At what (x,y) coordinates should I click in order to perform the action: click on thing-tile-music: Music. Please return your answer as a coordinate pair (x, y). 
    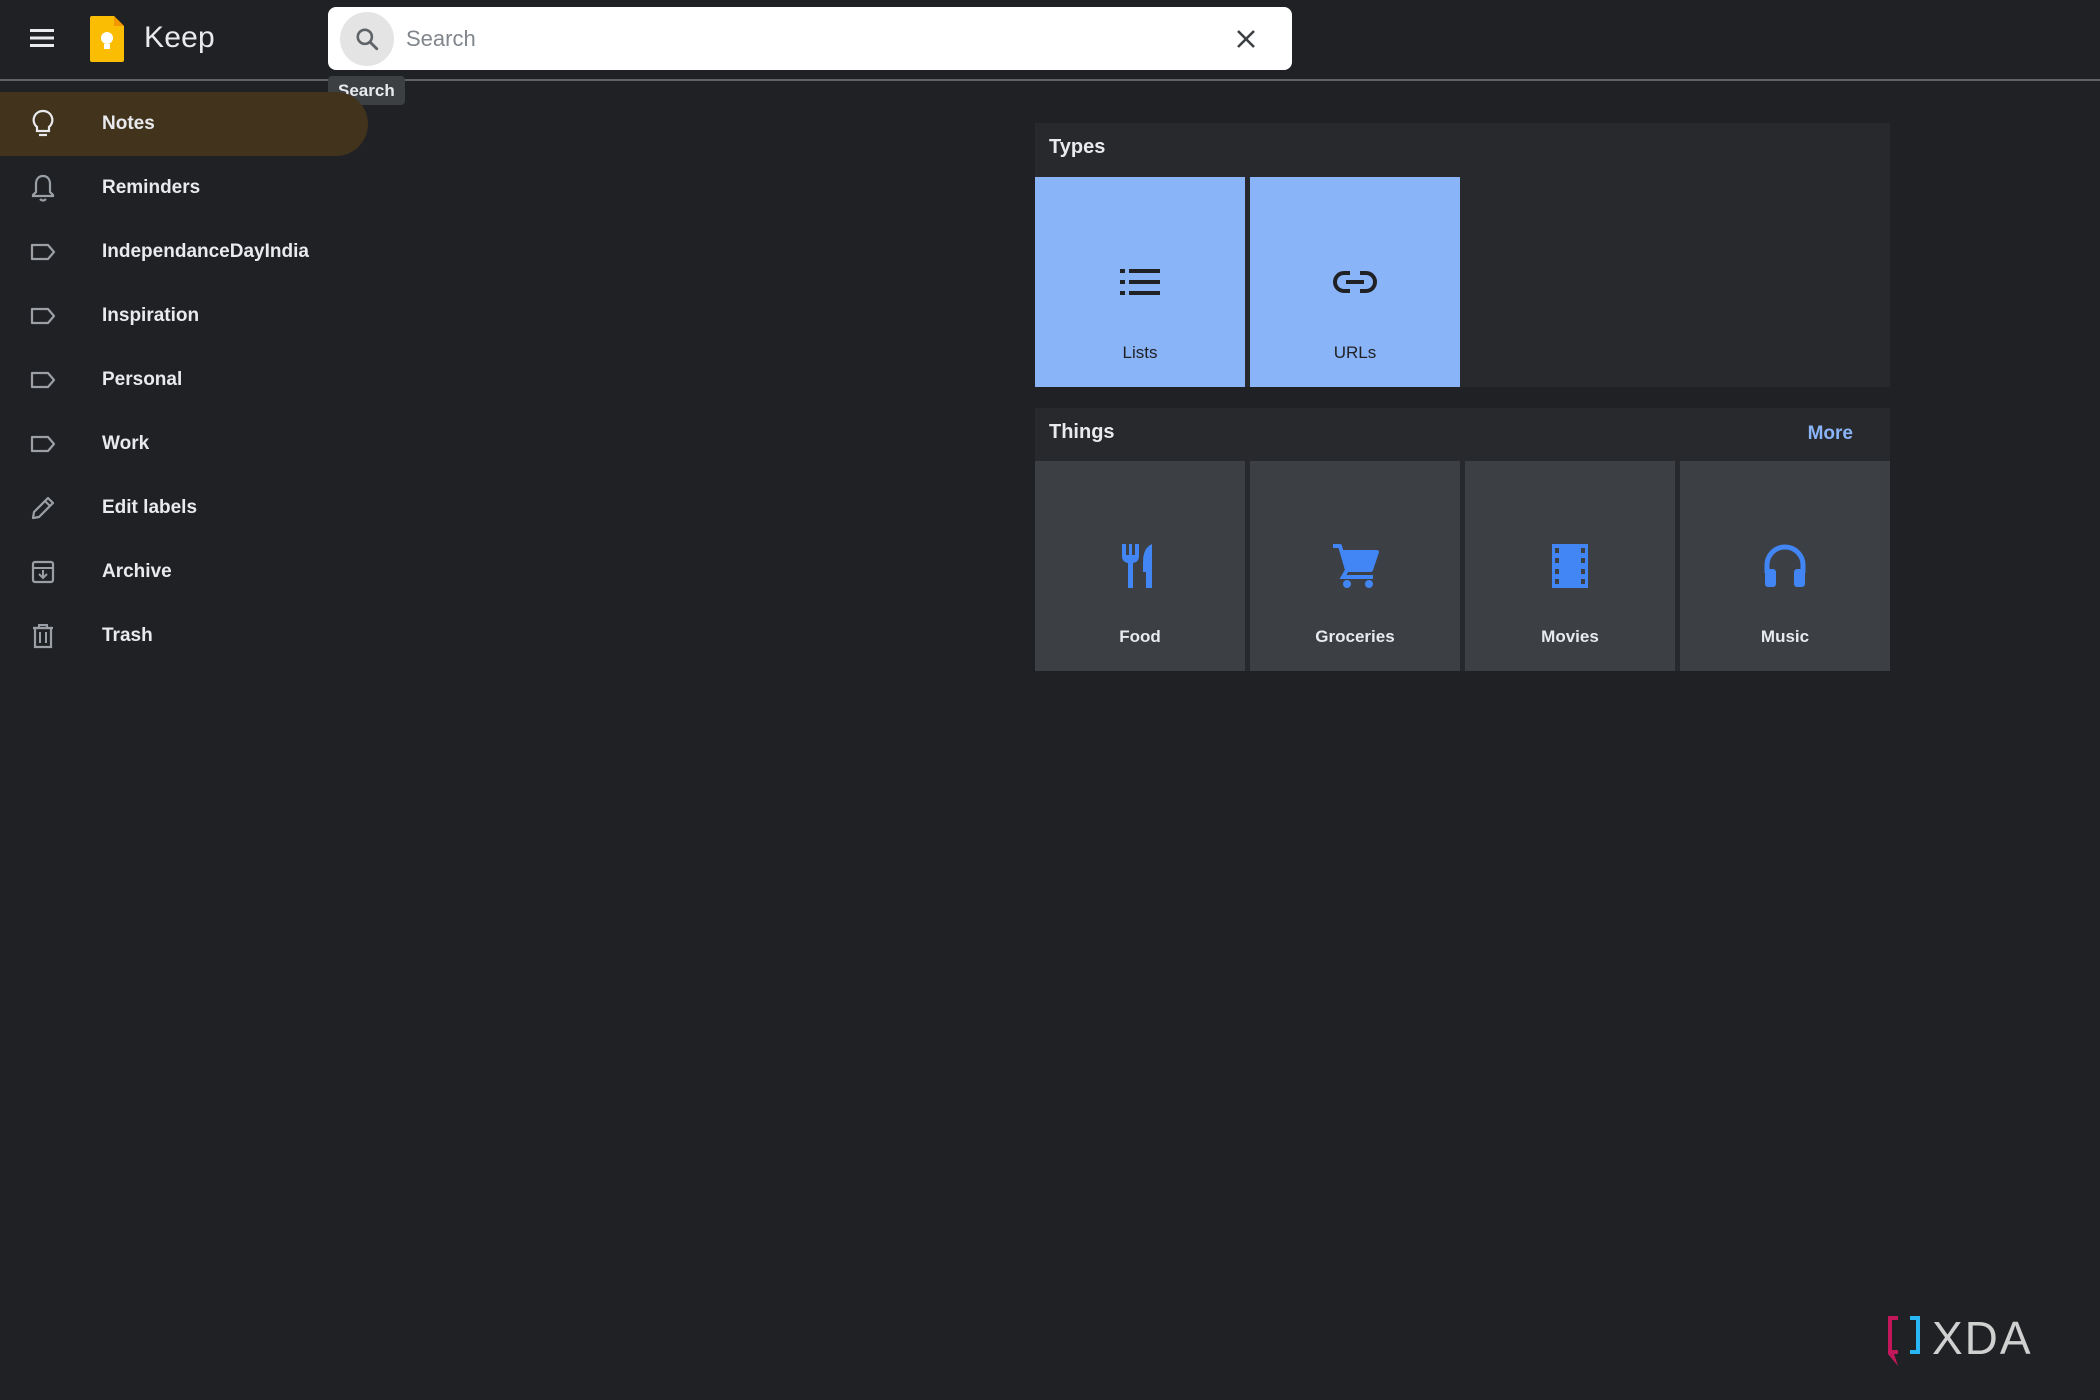
    Looking at the image, I should click on (1785, 566).